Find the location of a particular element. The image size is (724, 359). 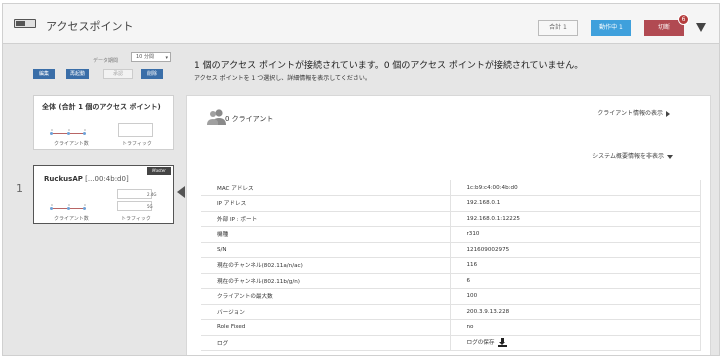

page-title: アクセスポイント is located at coordinates (90, 26).